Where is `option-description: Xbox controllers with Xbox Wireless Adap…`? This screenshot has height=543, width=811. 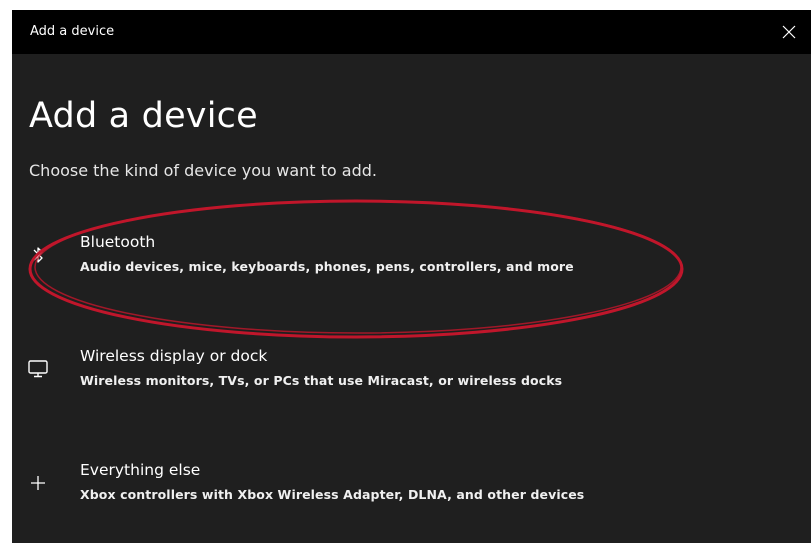 option-description: Xbox controllers with Xbox Wireless Adap… is located at coordinates (332, 494).